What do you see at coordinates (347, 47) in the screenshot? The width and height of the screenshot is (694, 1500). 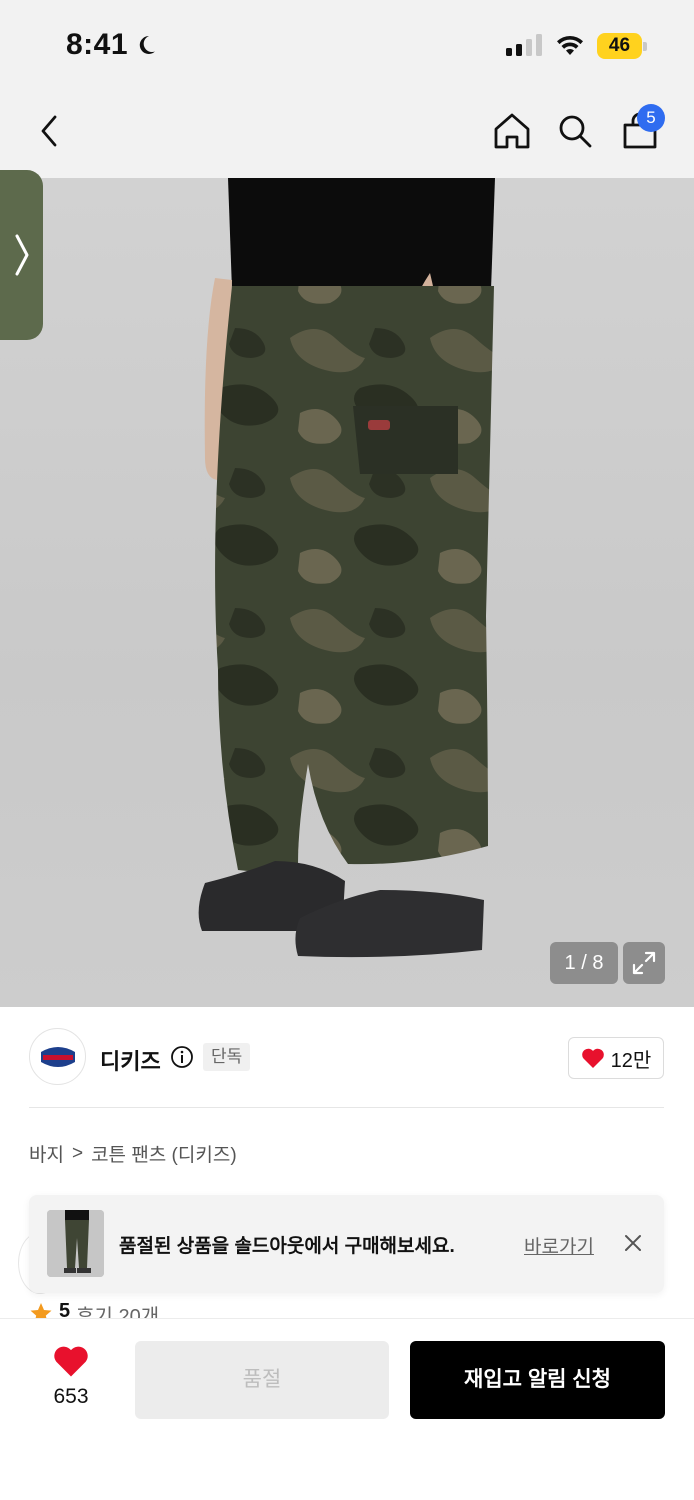 I see `status-bar: 8:41 46` at bounding box center [347, 47].